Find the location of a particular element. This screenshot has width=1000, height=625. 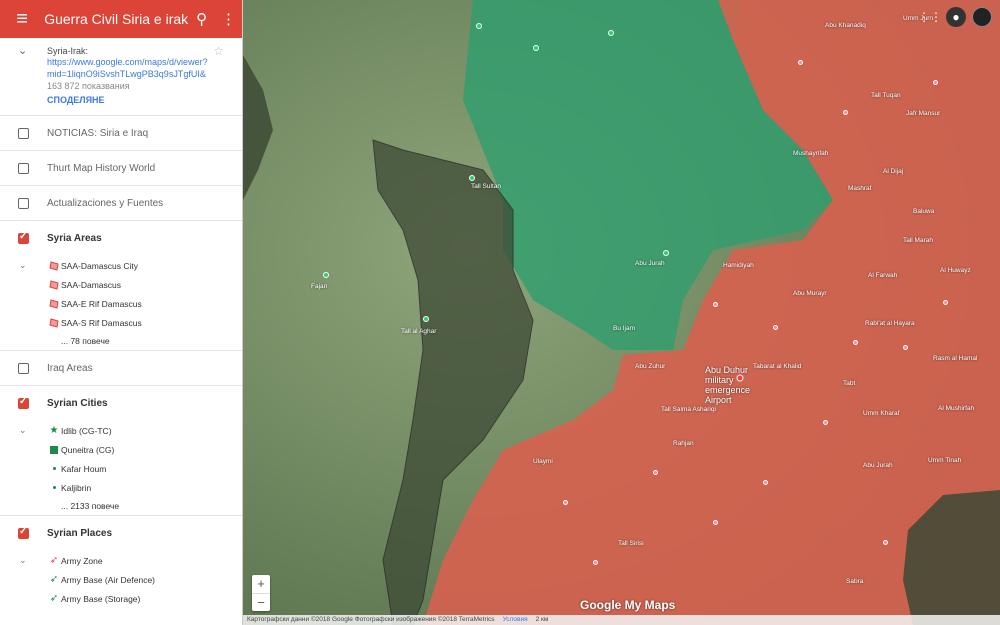

layer-syrian-places: Syrian Places is located at coordinates (121, 533).